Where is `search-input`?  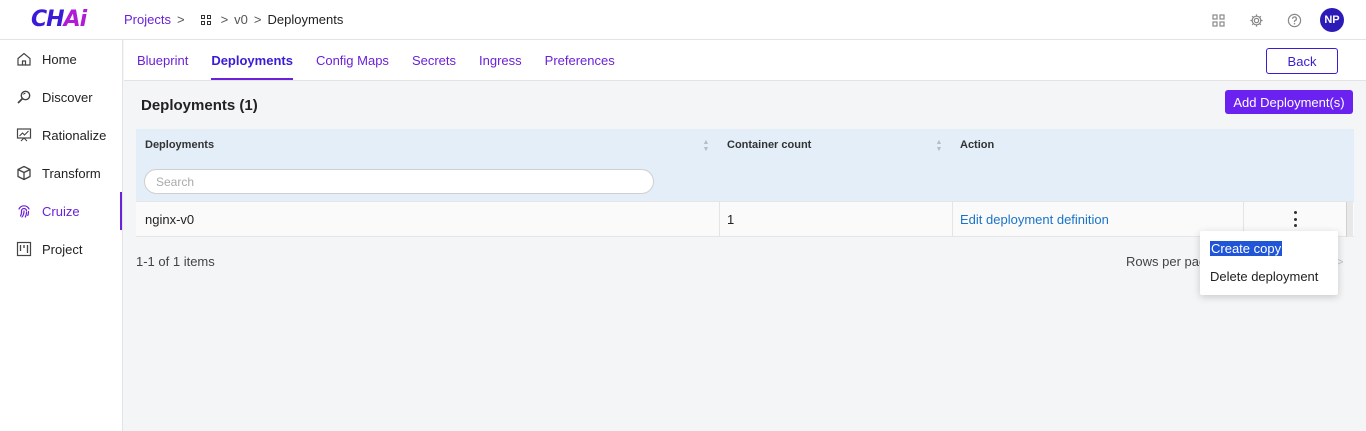 search-input is located at coordinates (399, 181).